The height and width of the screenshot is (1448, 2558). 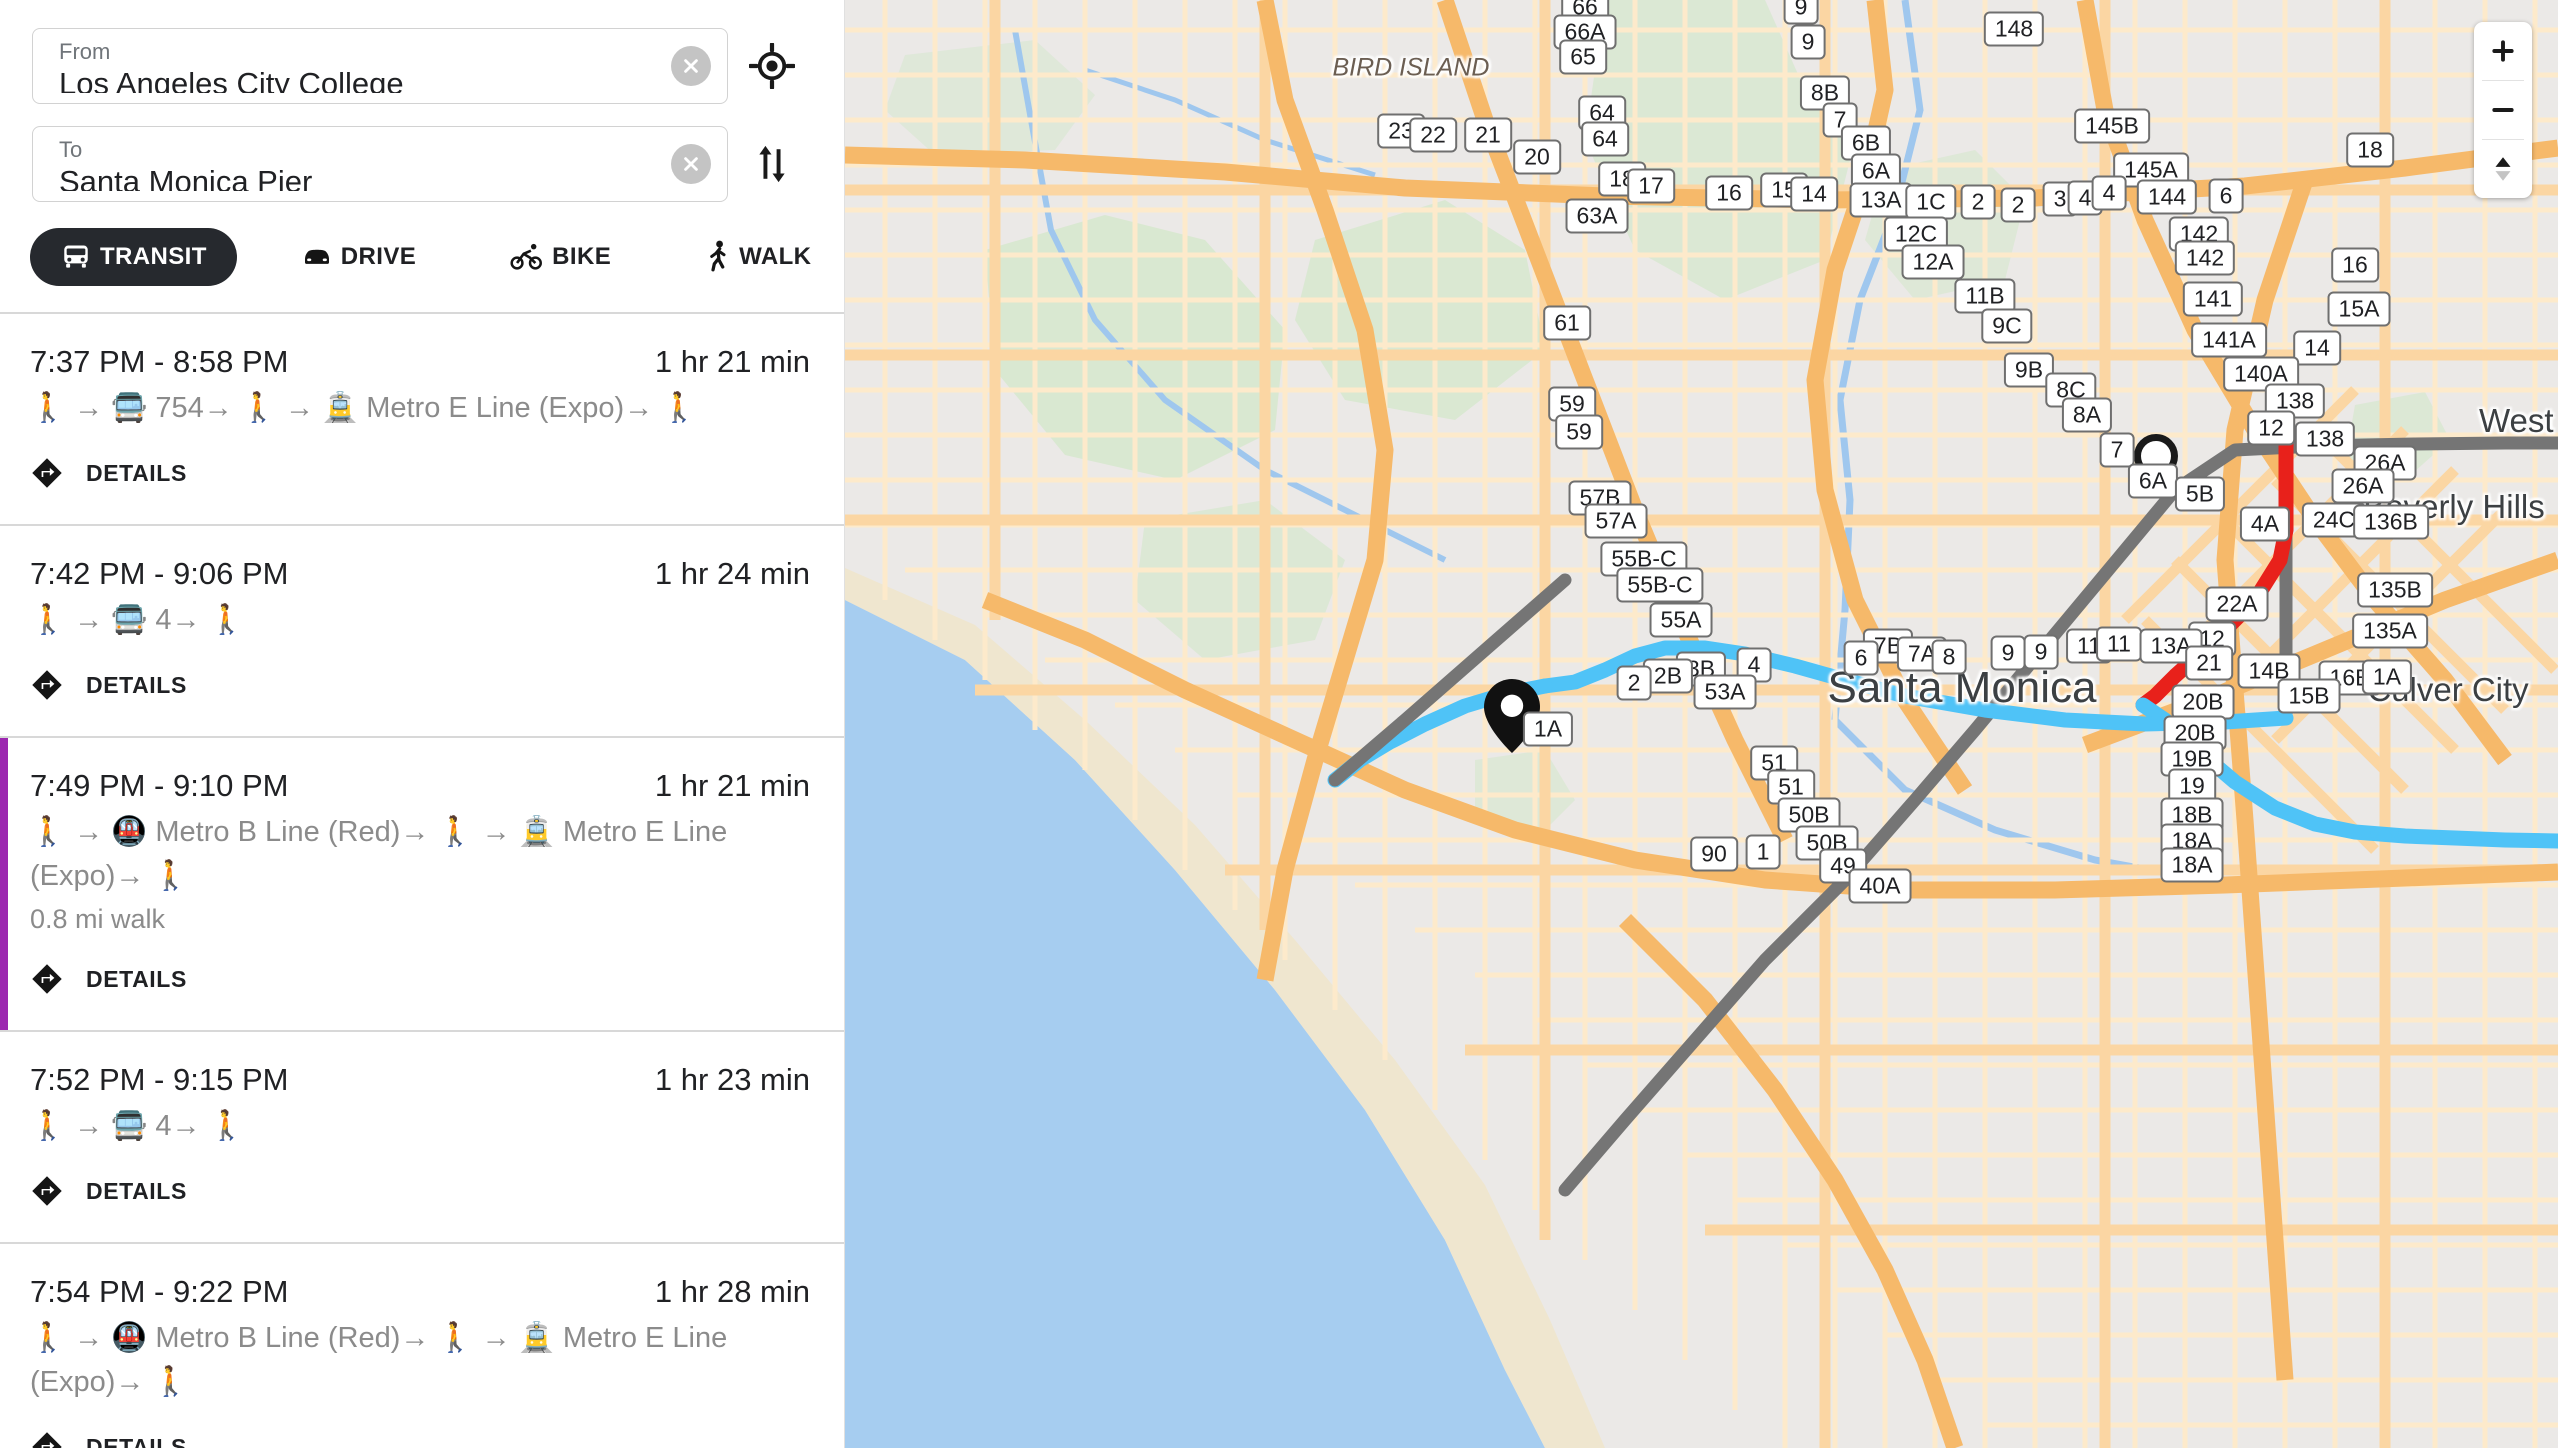 I want to click on highway-exit-badge: 55B-C, so click(x=1660, y=585).